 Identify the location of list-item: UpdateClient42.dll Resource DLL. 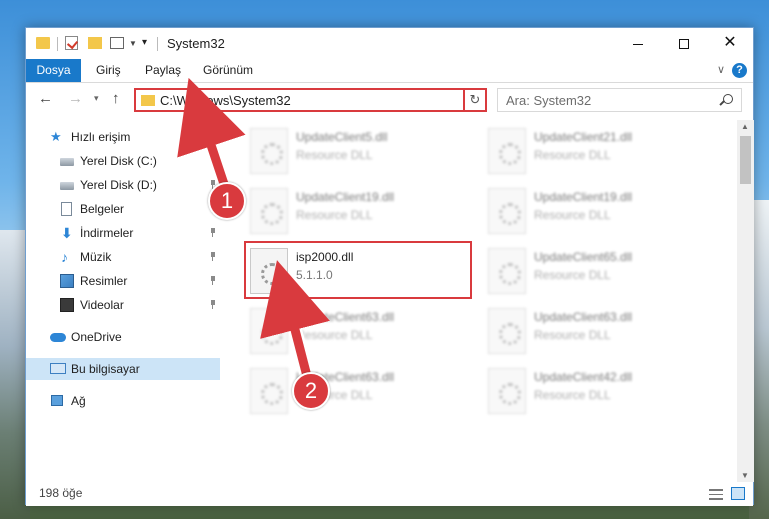
(596, 392).